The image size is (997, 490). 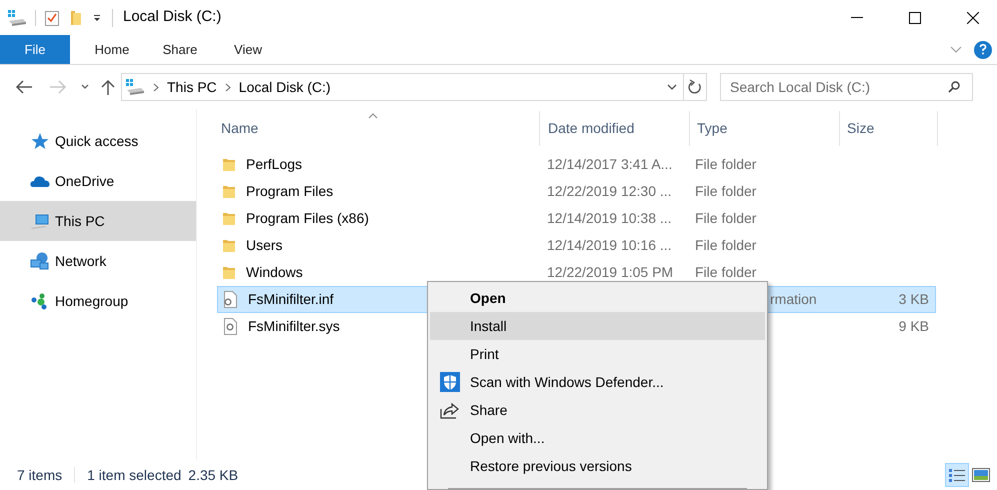 What do you see at coordinates (290, 191) in the screenshot?
I see `file-name: Program Files` at bounding box center [290, 191].